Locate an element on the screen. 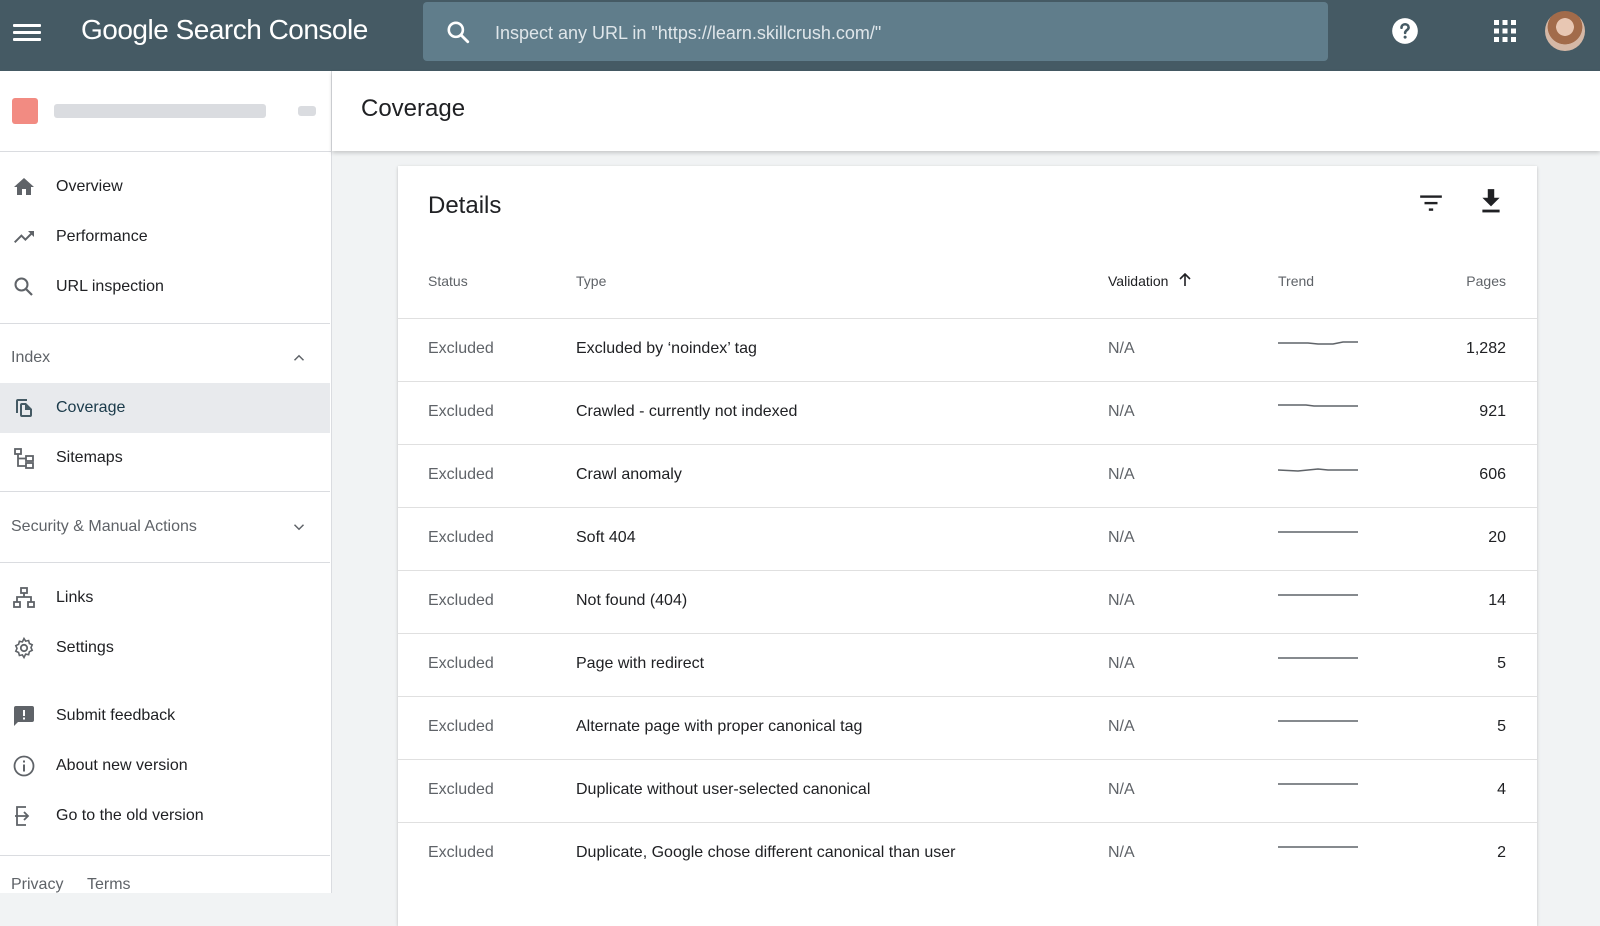 Image resolution: width=1600 pixels, height=926 pixels. url-inspection-search is located at coordinates (875, 31).